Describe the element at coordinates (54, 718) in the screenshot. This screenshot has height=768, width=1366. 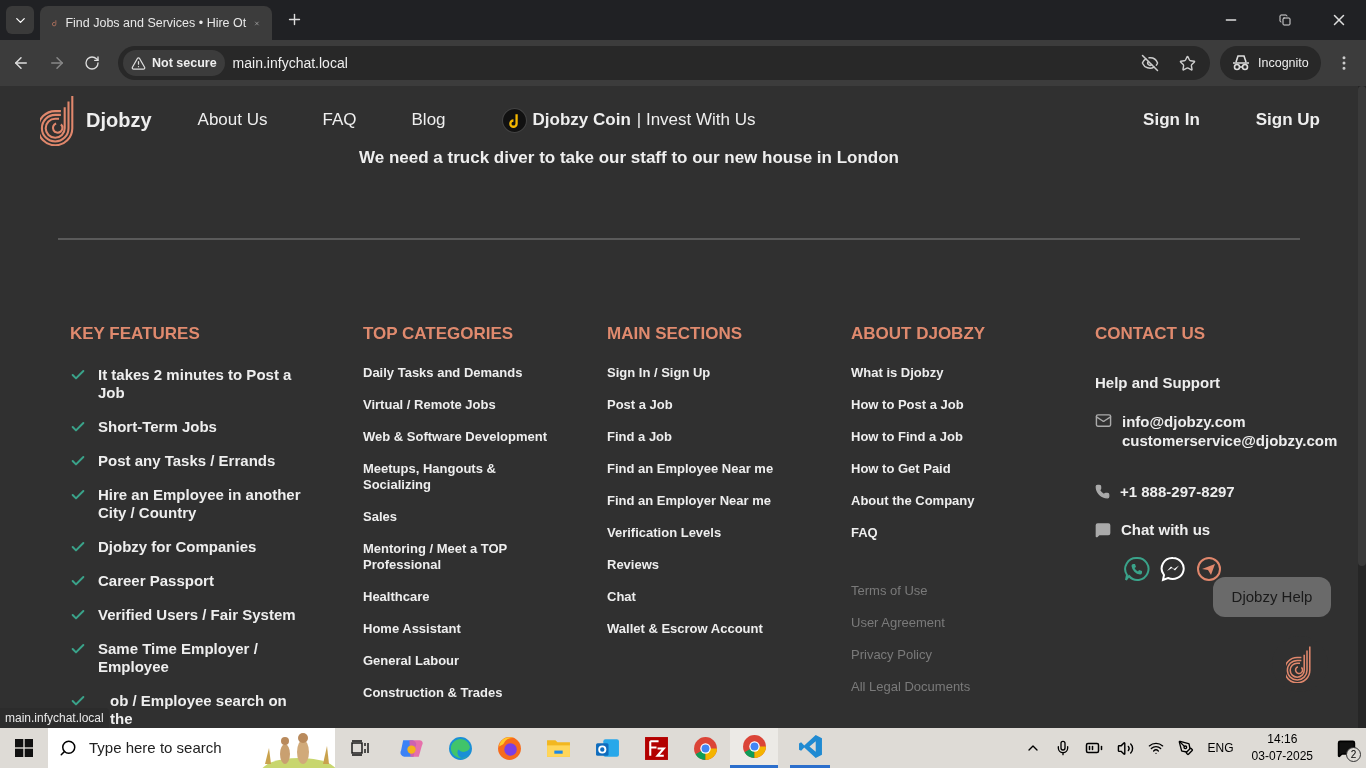
I see `status-url: main.infychat.local` at that location.